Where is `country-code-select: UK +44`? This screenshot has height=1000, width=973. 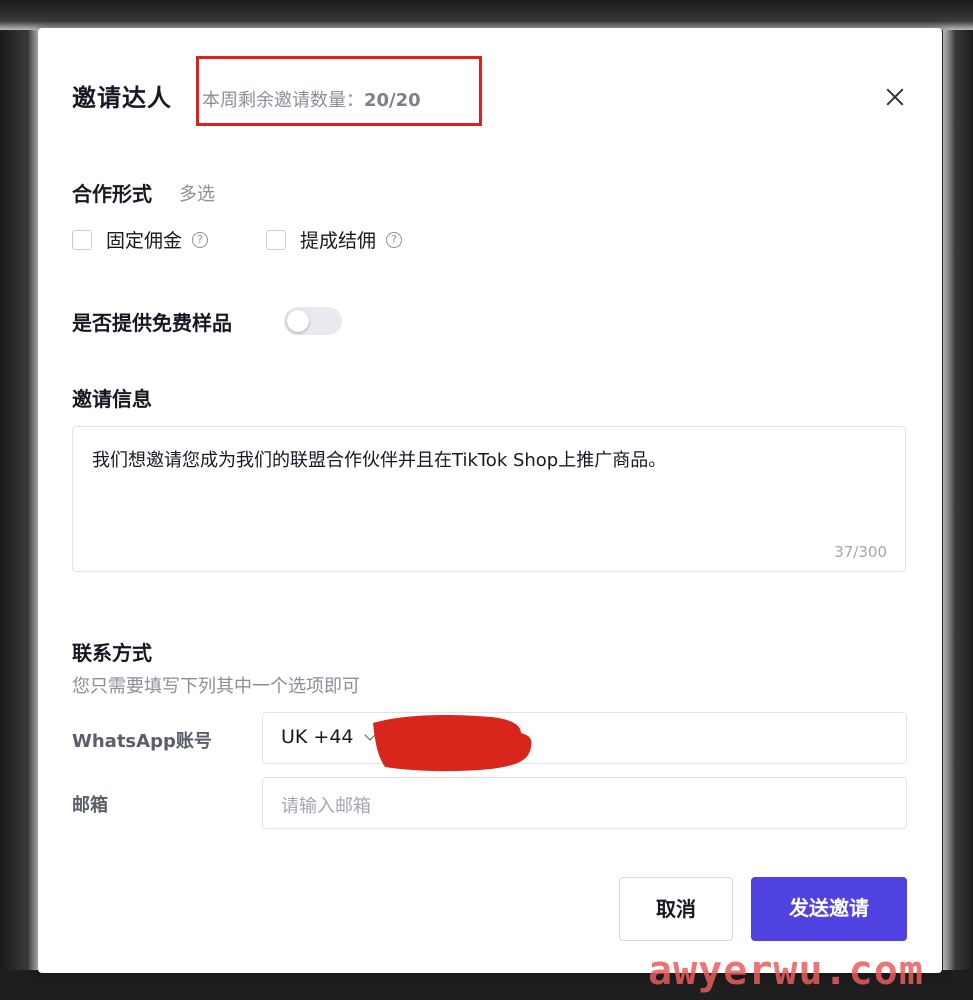
country-code-select: UK +44 is located at coordinates (328, 737).